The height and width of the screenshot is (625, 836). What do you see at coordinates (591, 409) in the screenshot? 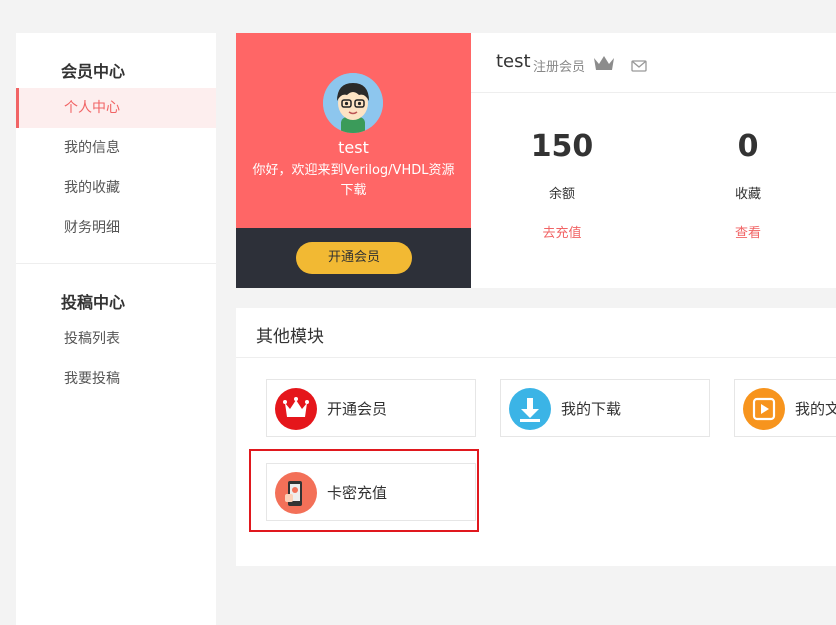
I see `module-label: 我的下载` at bounding box center [591, 409].